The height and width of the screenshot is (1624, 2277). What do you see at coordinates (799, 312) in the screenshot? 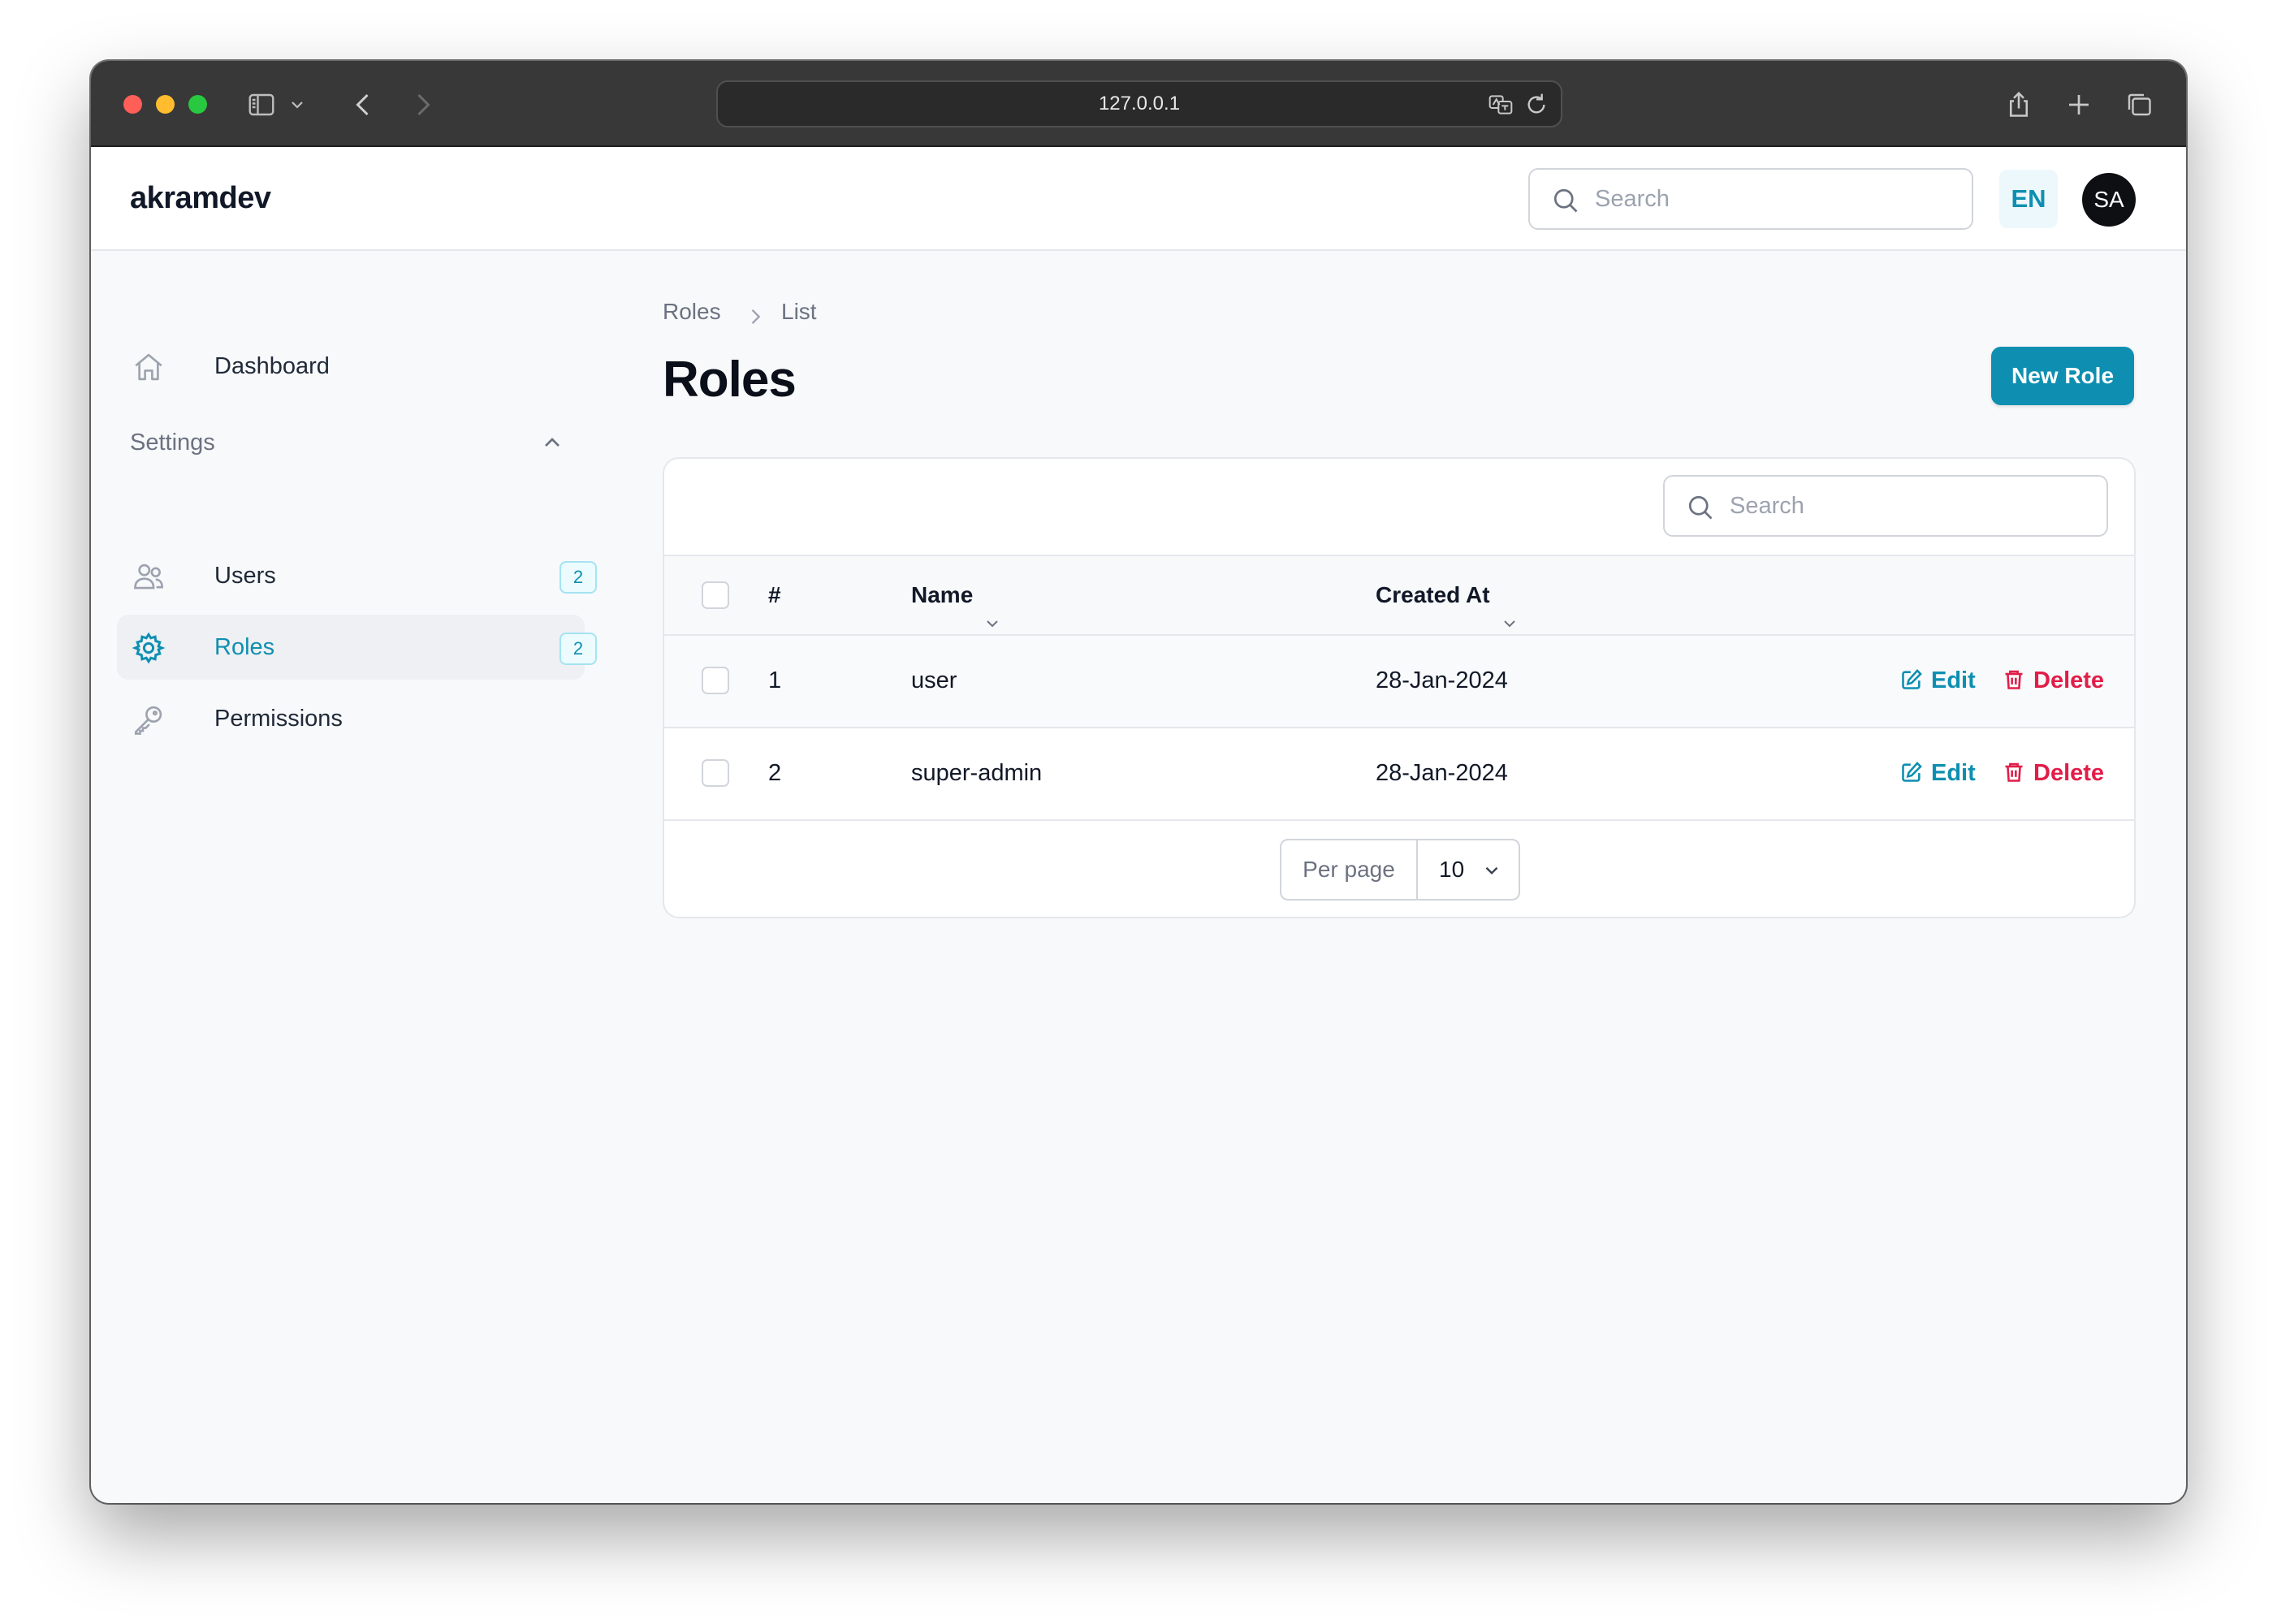
I see `breadcrumb-current: List` at bounding box center [799, 312].